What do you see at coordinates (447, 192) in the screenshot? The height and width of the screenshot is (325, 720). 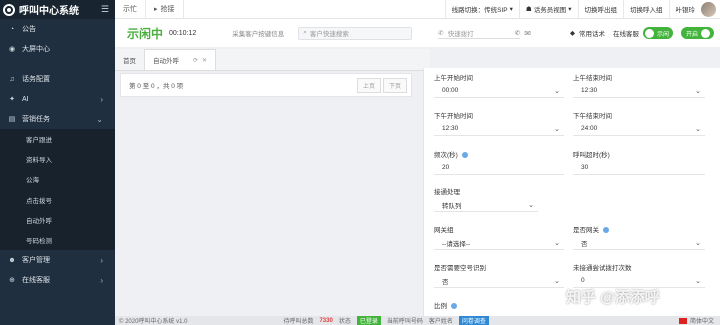 I see `connect-label: 接通处理` at bounding box center [447, 192].